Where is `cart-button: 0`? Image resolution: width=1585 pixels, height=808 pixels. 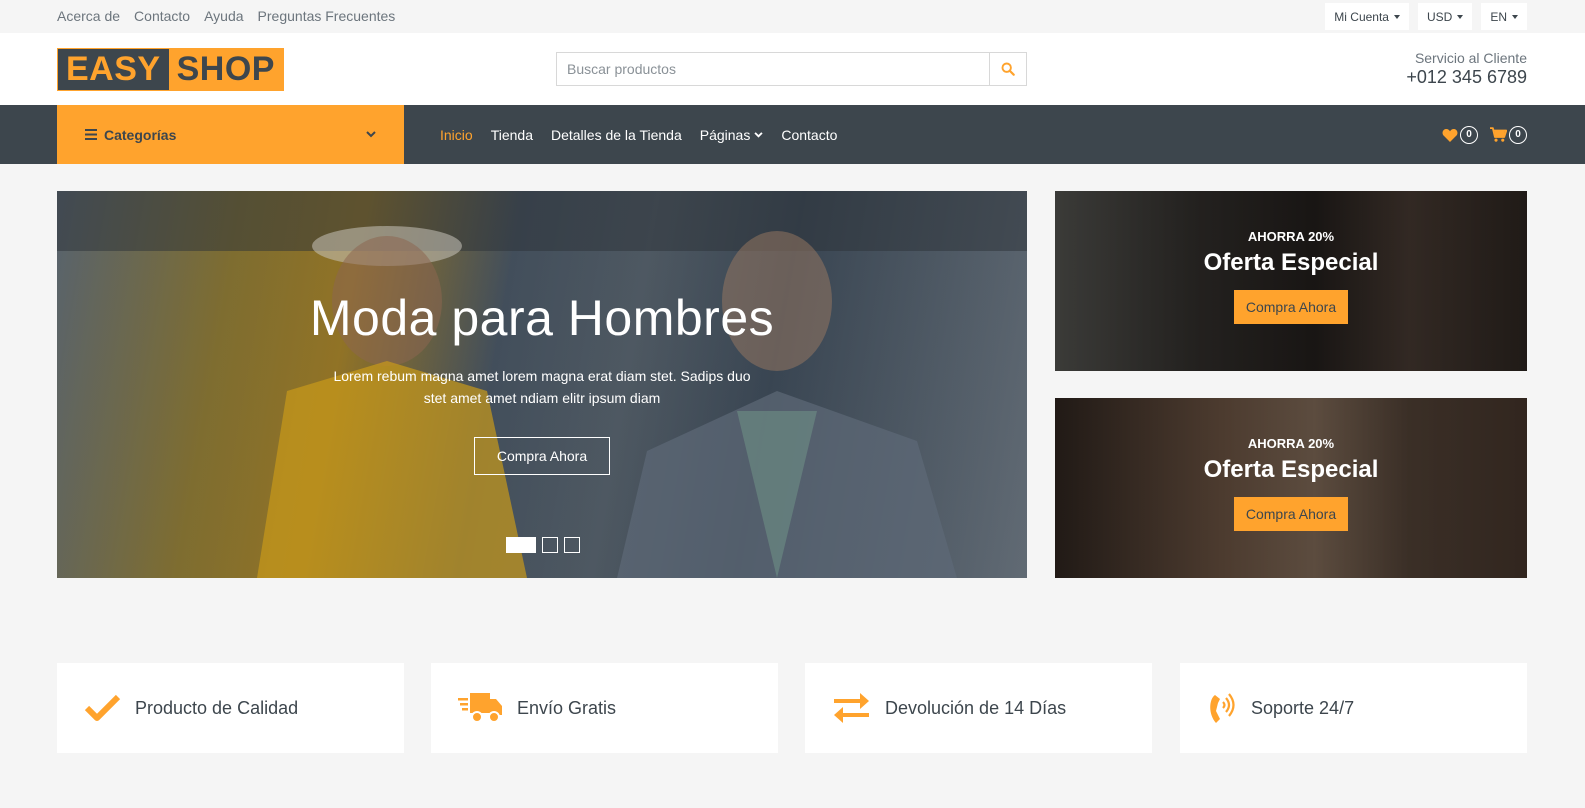 cart-button: 0 is located at coordinates (1508, 134).